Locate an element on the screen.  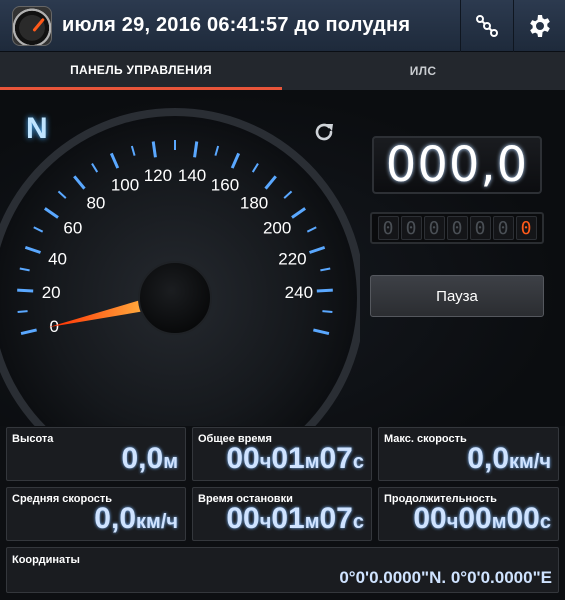
stat-altitude: Высота 0,0м is located at coordinates (96, 454).